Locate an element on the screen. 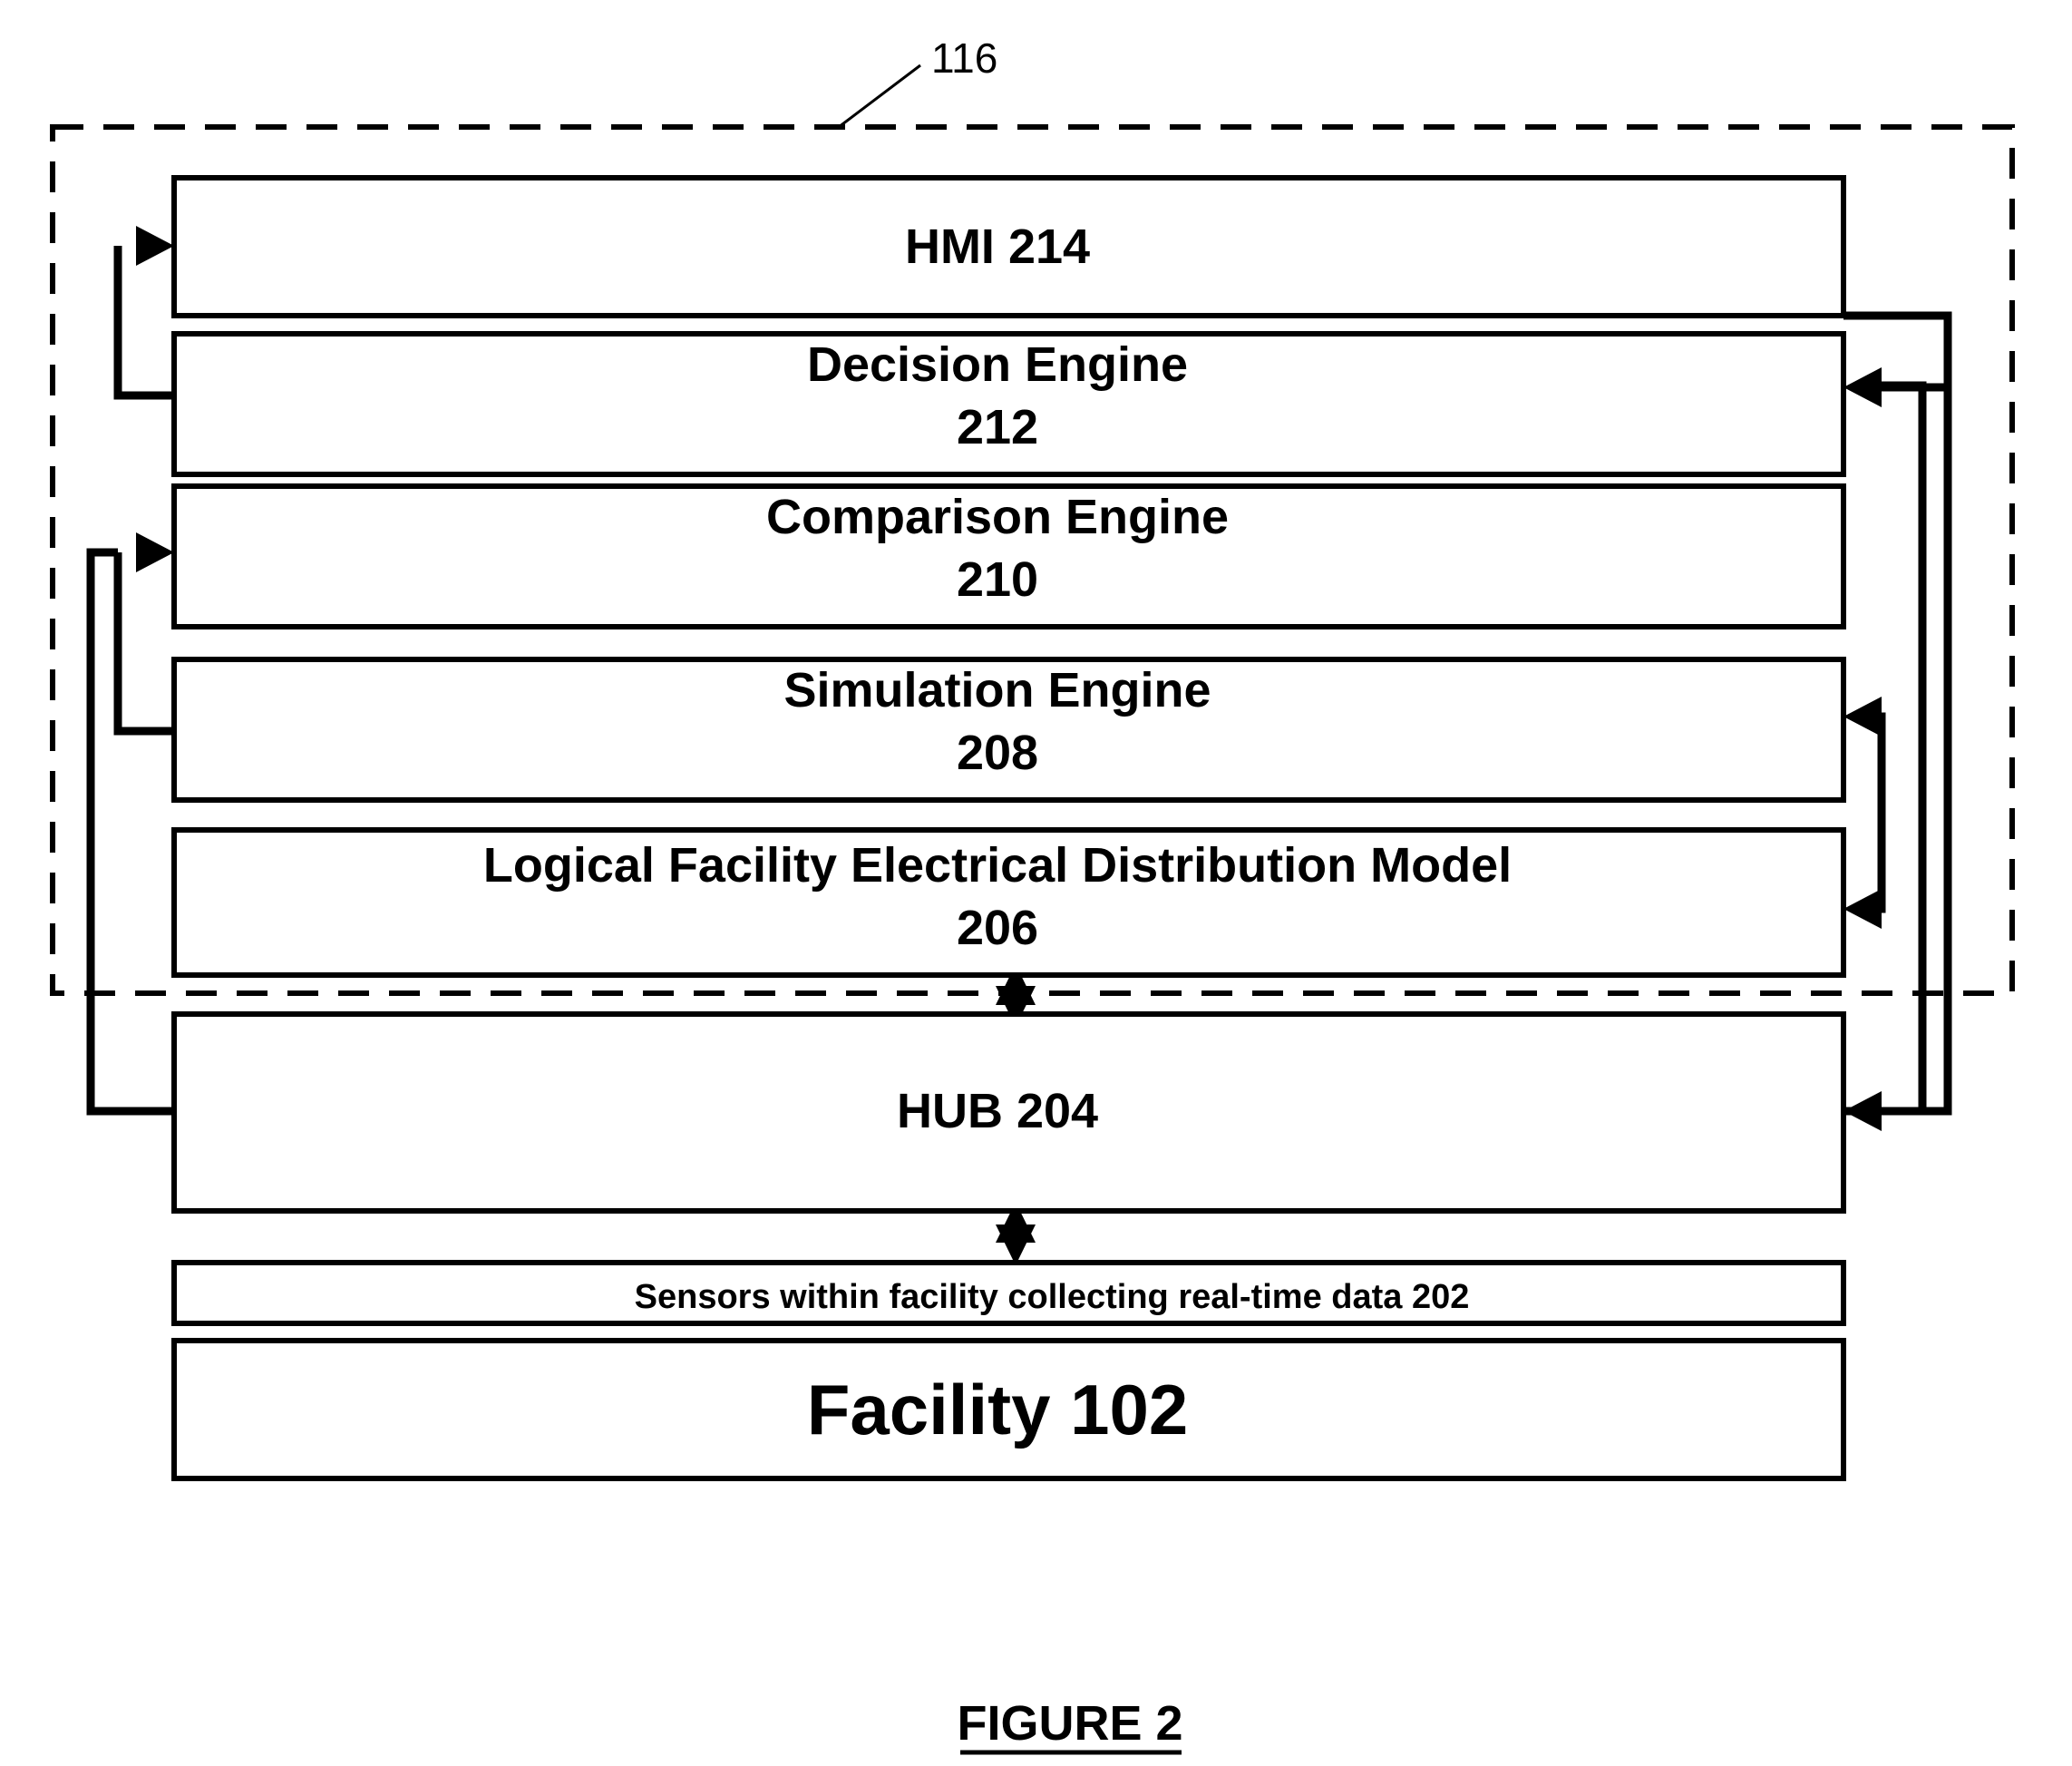  block-decision-engine-ref: 212 is located at coordinates (998, 427).